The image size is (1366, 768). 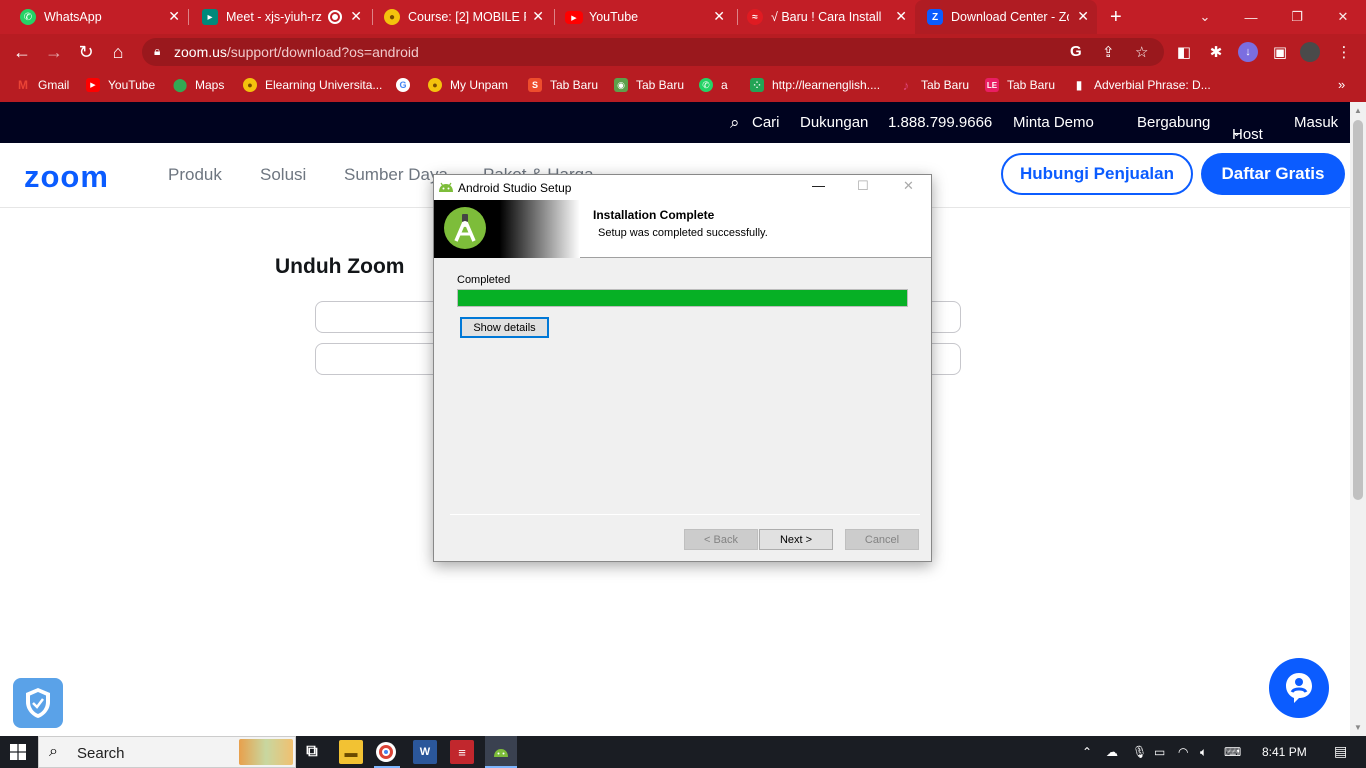 I want to click on extension-icon: ◧, so click(x=1184, y=52).